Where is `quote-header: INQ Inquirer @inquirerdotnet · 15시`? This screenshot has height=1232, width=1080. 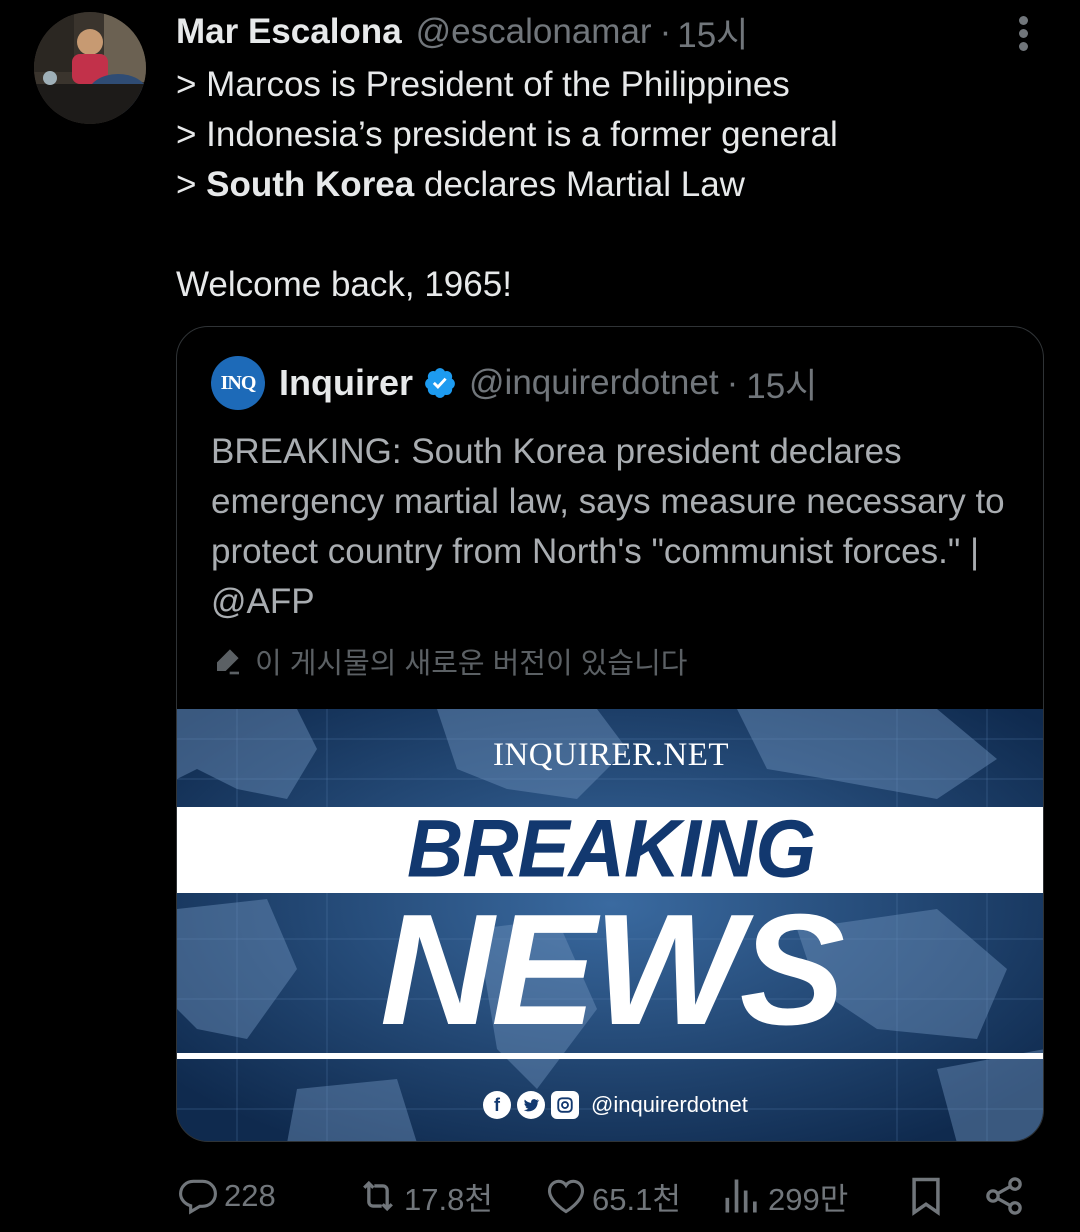
quote-header: INQ Inquirer @inquirerdotnet · 15시 is located at coordinates (514, 383).